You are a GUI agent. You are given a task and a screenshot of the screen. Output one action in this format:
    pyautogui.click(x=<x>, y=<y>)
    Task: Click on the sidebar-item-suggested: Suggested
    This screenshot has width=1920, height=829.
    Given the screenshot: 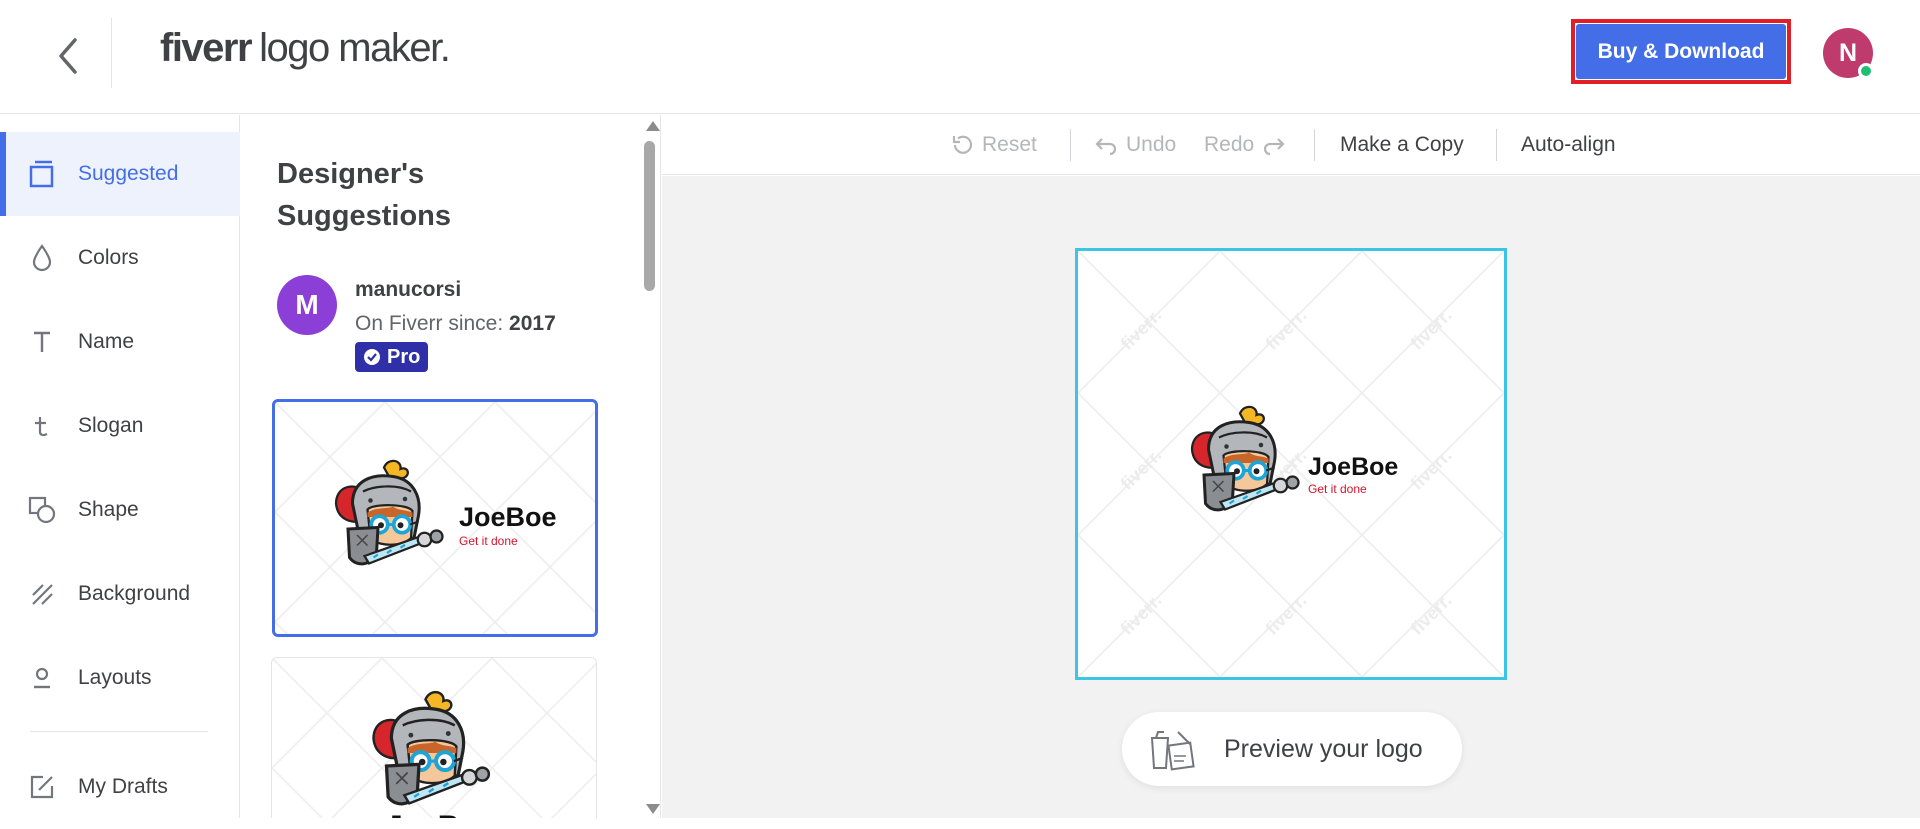 What is the action you would take?
    pyautogui.click(x=120, y=174)
    